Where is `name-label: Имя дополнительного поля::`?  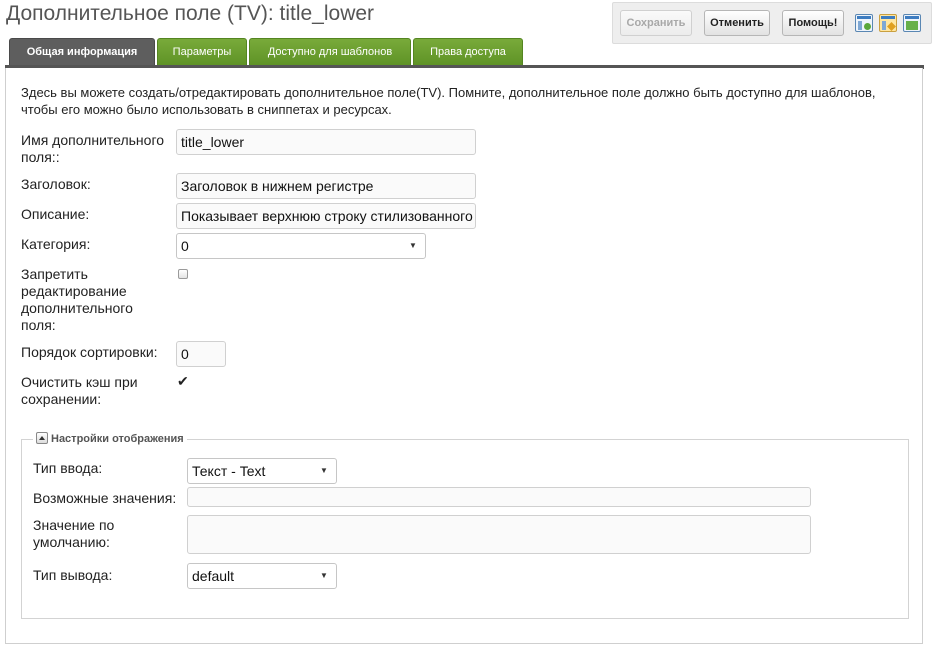
name-label: Имя дополнительного поля:: is located at coordinates (93, 148).